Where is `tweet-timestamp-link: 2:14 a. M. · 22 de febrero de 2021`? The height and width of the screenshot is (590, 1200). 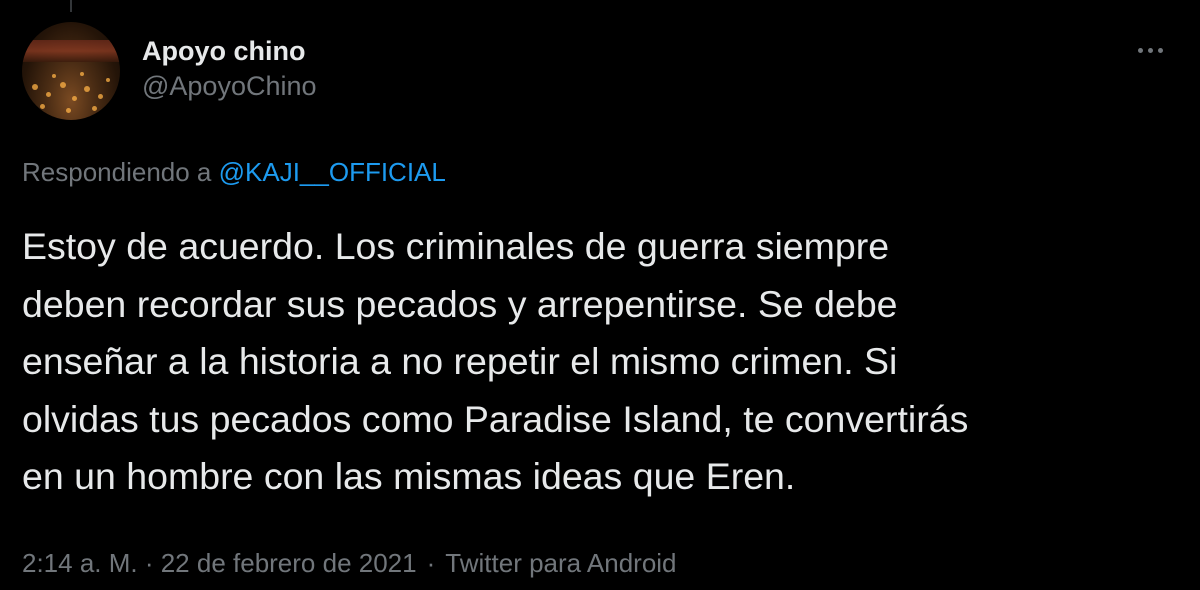 tweet-timestamp-link: 2:14 a. M. · 22 de febrero de 2021 is located at coordinates (219, 563).